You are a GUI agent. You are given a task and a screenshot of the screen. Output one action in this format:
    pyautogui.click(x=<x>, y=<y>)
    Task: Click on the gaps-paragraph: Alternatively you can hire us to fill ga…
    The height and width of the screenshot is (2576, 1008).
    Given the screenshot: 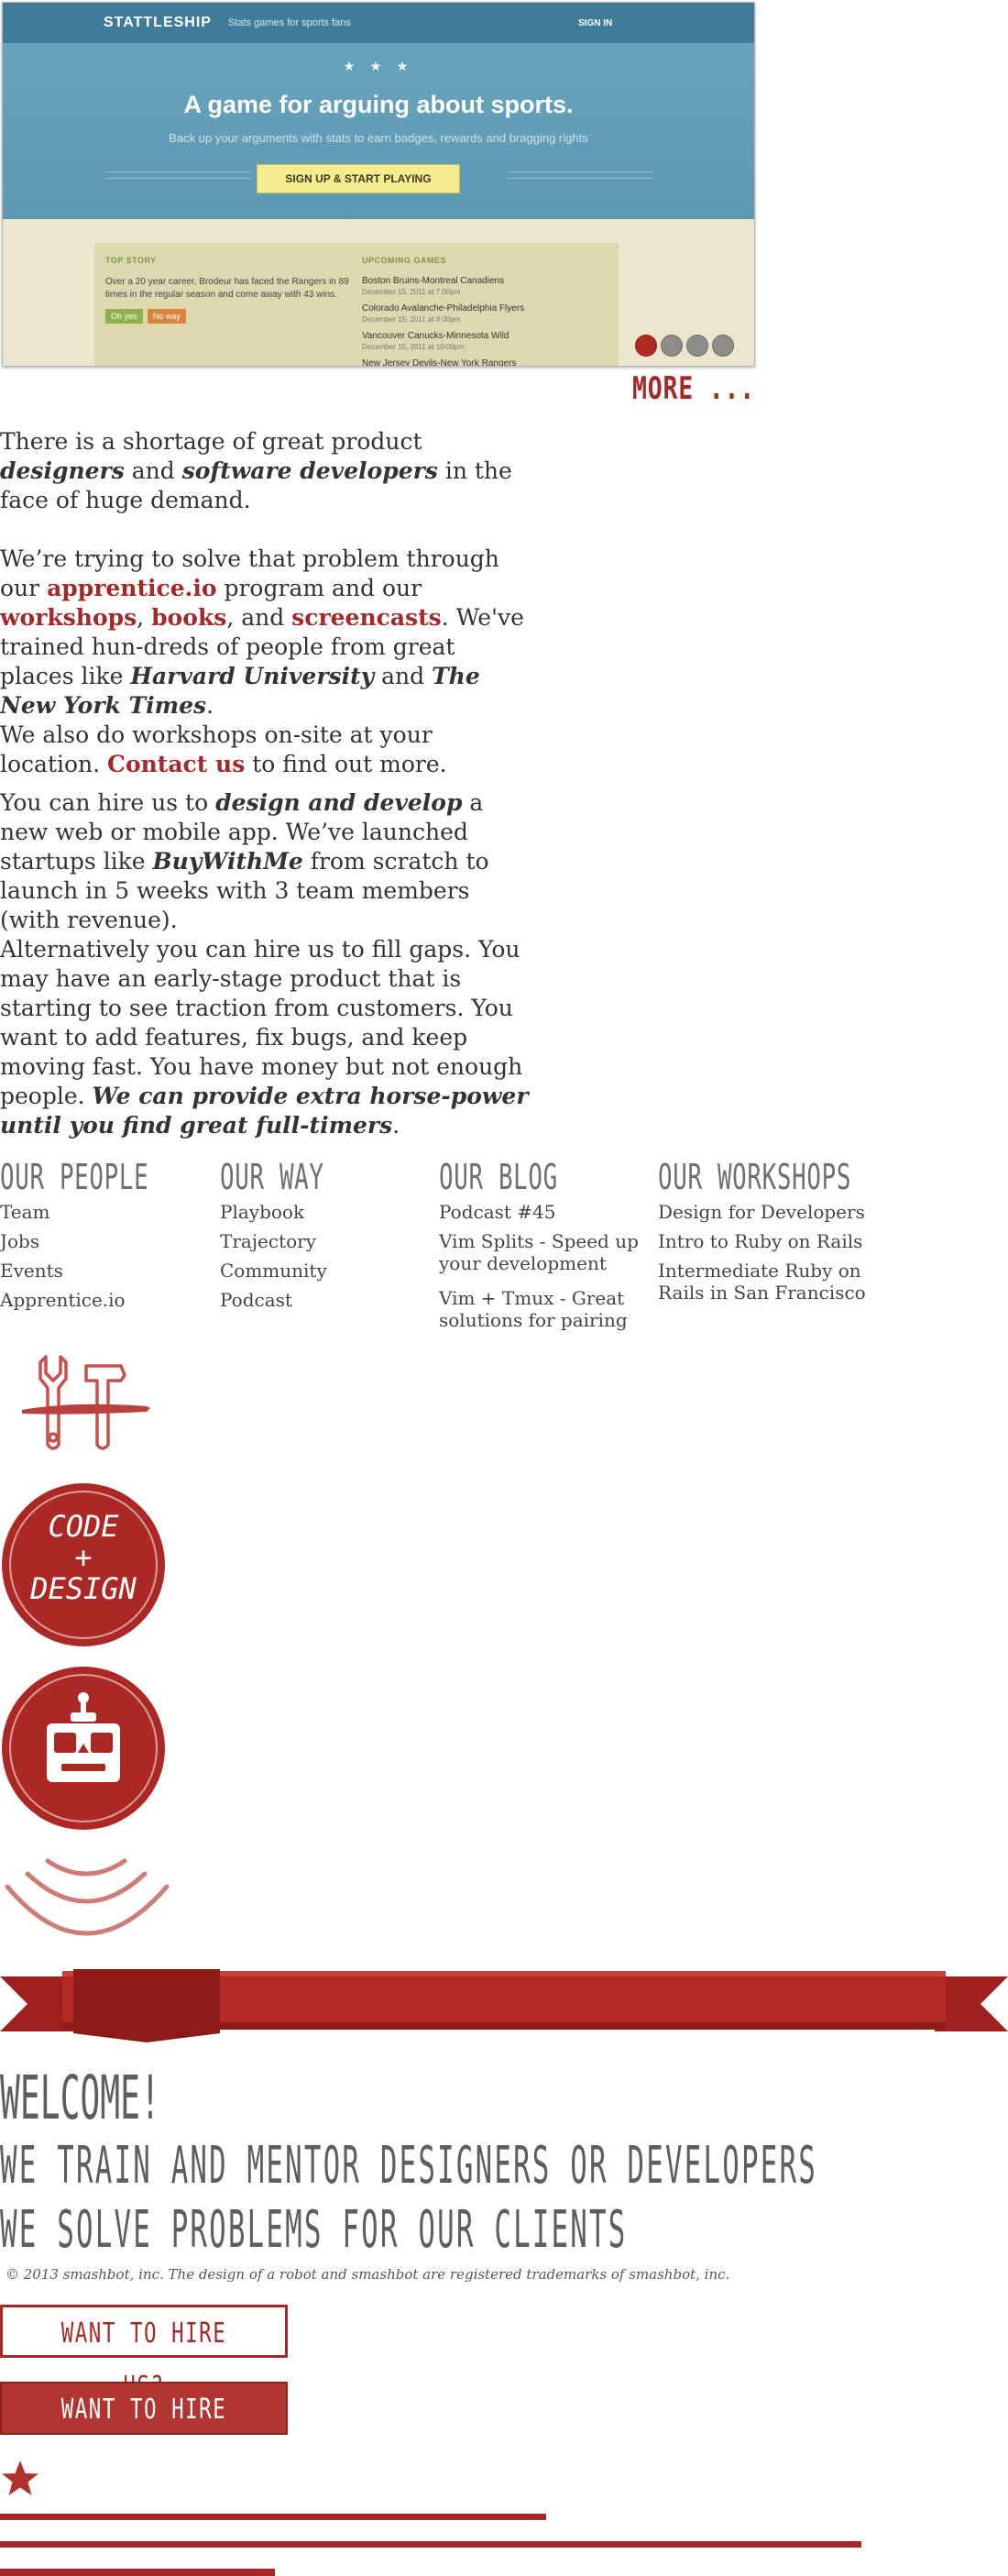 What is the action you would take?
    pyautogui.click(x=265, y=1037)
    